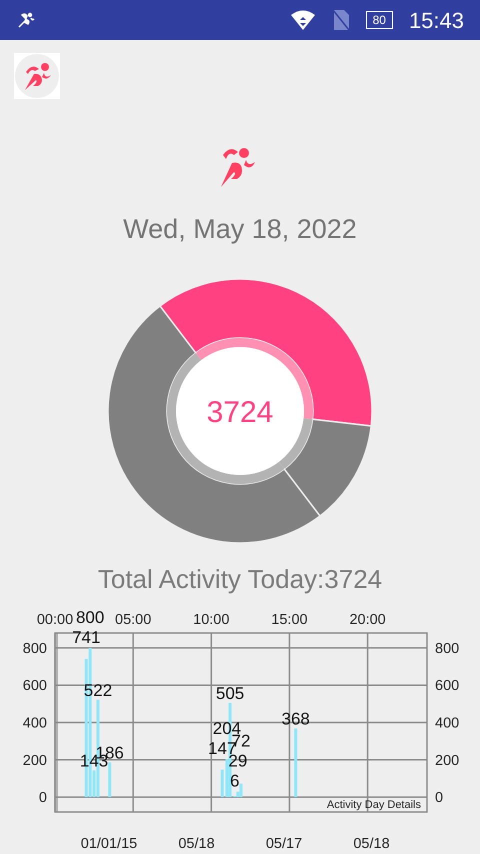 The width and height of the screenshot is (480, 854). What do you see at coordinates (90, 616) in the screenshot?
I see `value-label: 800` at bounding box center [90, 616].